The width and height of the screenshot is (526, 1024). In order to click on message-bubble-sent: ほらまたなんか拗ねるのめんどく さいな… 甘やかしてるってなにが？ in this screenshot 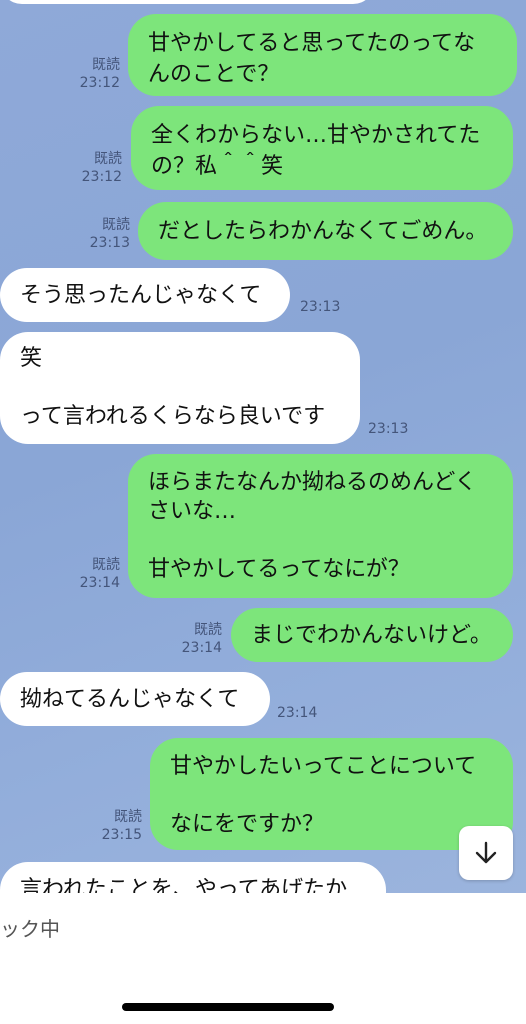, I will do `click(320, 526)`.